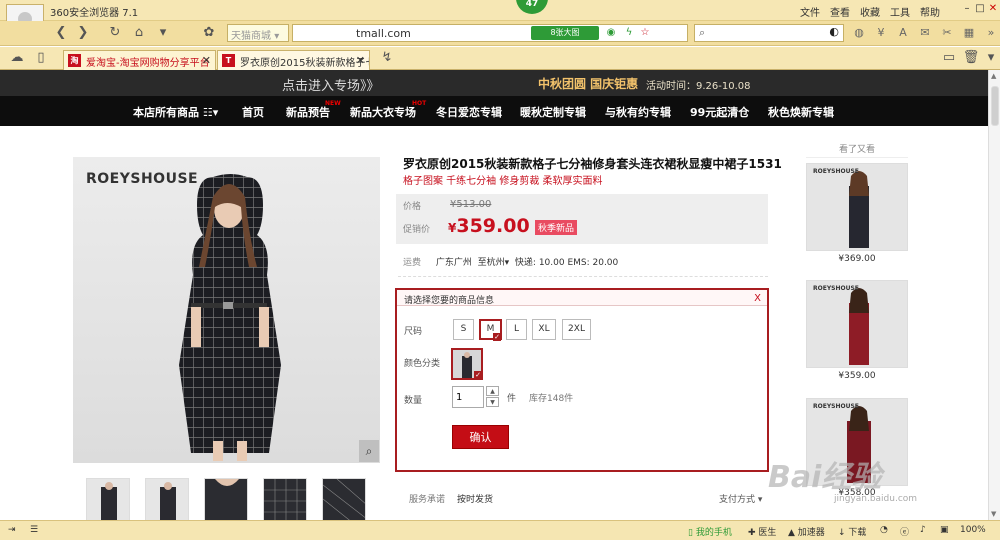  Describe the element at coordinates (115, 33) in the screenshot. I see `refresh-icon: ↻` at that location.